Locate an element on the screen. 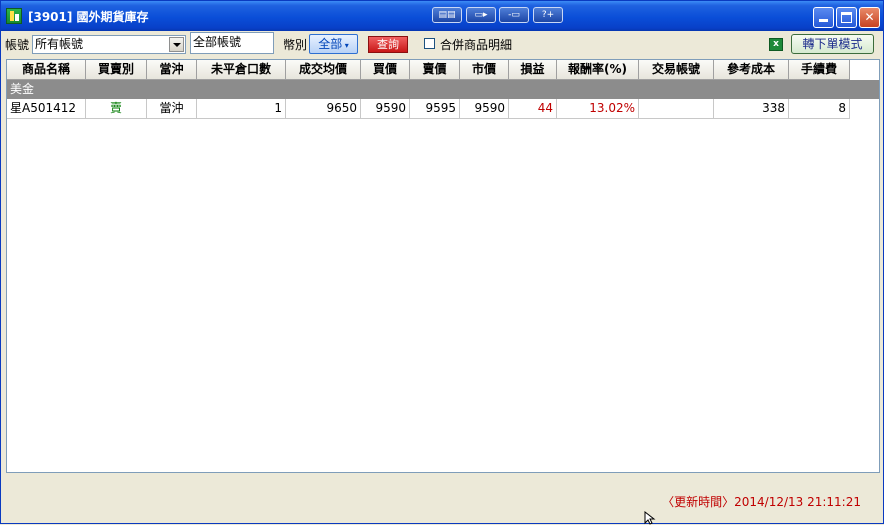 The width and height of the screenshot is (884, 525). cell-ask: 9595 is located at coordinates (435, 109).